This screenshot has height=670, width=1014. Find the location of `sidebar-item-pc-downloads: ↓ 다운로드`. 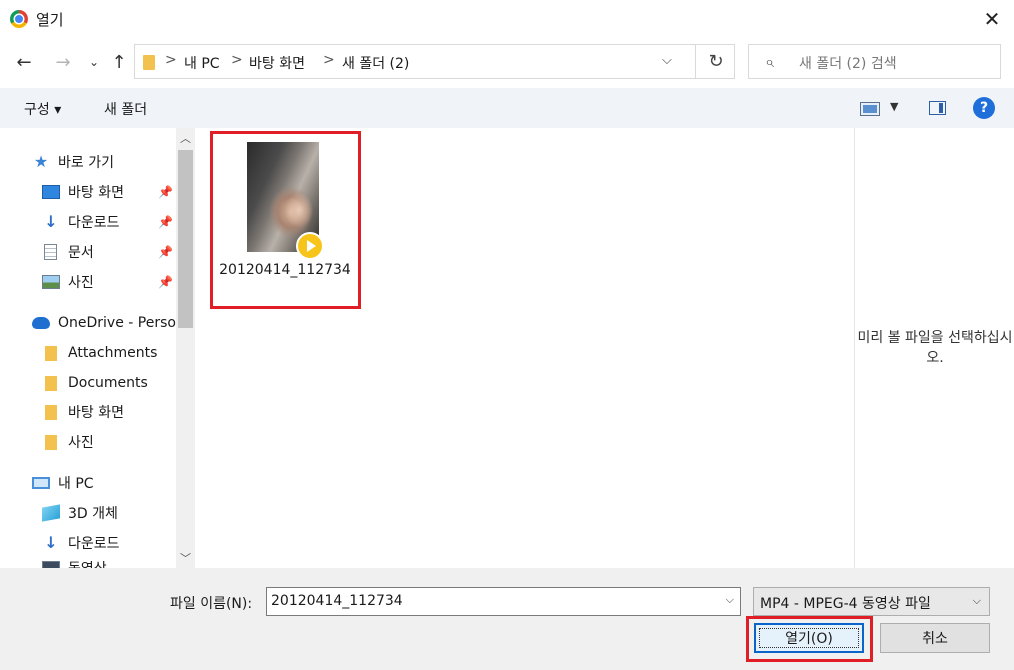

sidebar-item-pc-downloads: ↓ 다운로드 is located at coordinates (81, 543).